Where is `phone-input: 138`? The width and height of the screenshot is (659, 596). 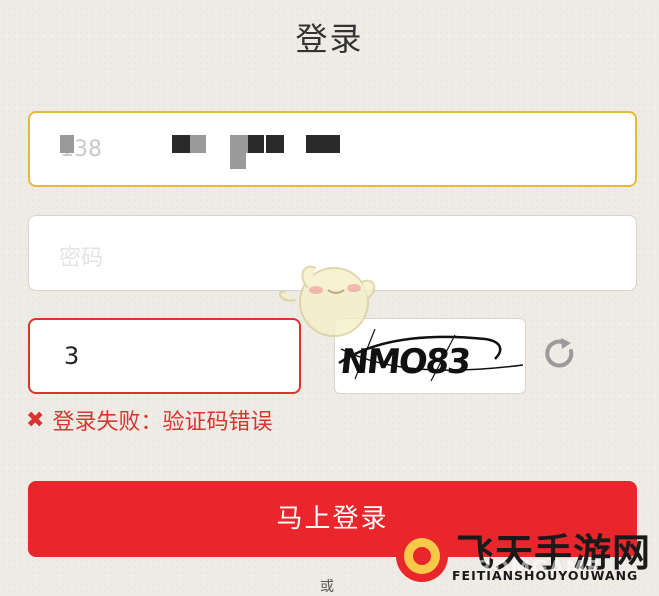
phone-input: 138 is located at coordinates (332, 149).